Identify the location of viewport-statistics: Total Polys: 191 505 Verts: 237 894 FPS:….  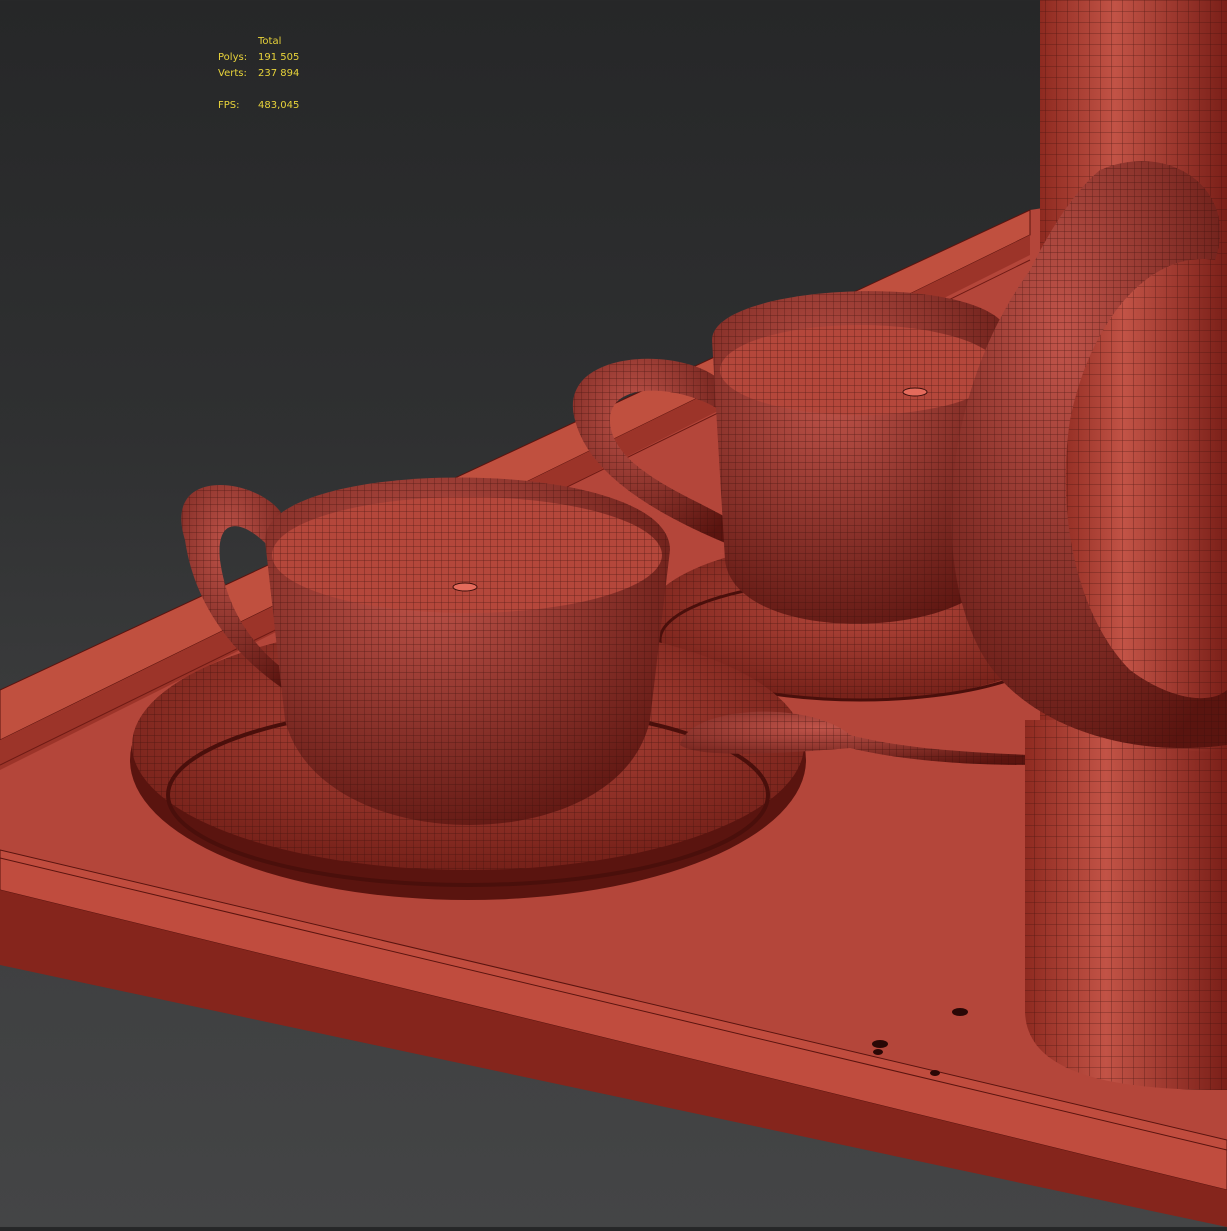
(258, 74).